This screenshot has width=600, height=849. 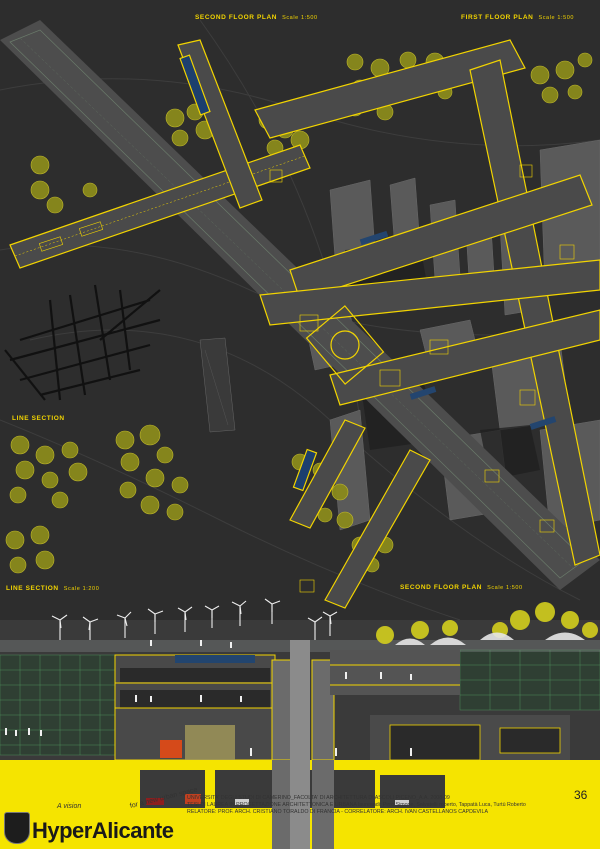 I want to click on brand-title: HyperAlicante, so click(x=103, y=830).